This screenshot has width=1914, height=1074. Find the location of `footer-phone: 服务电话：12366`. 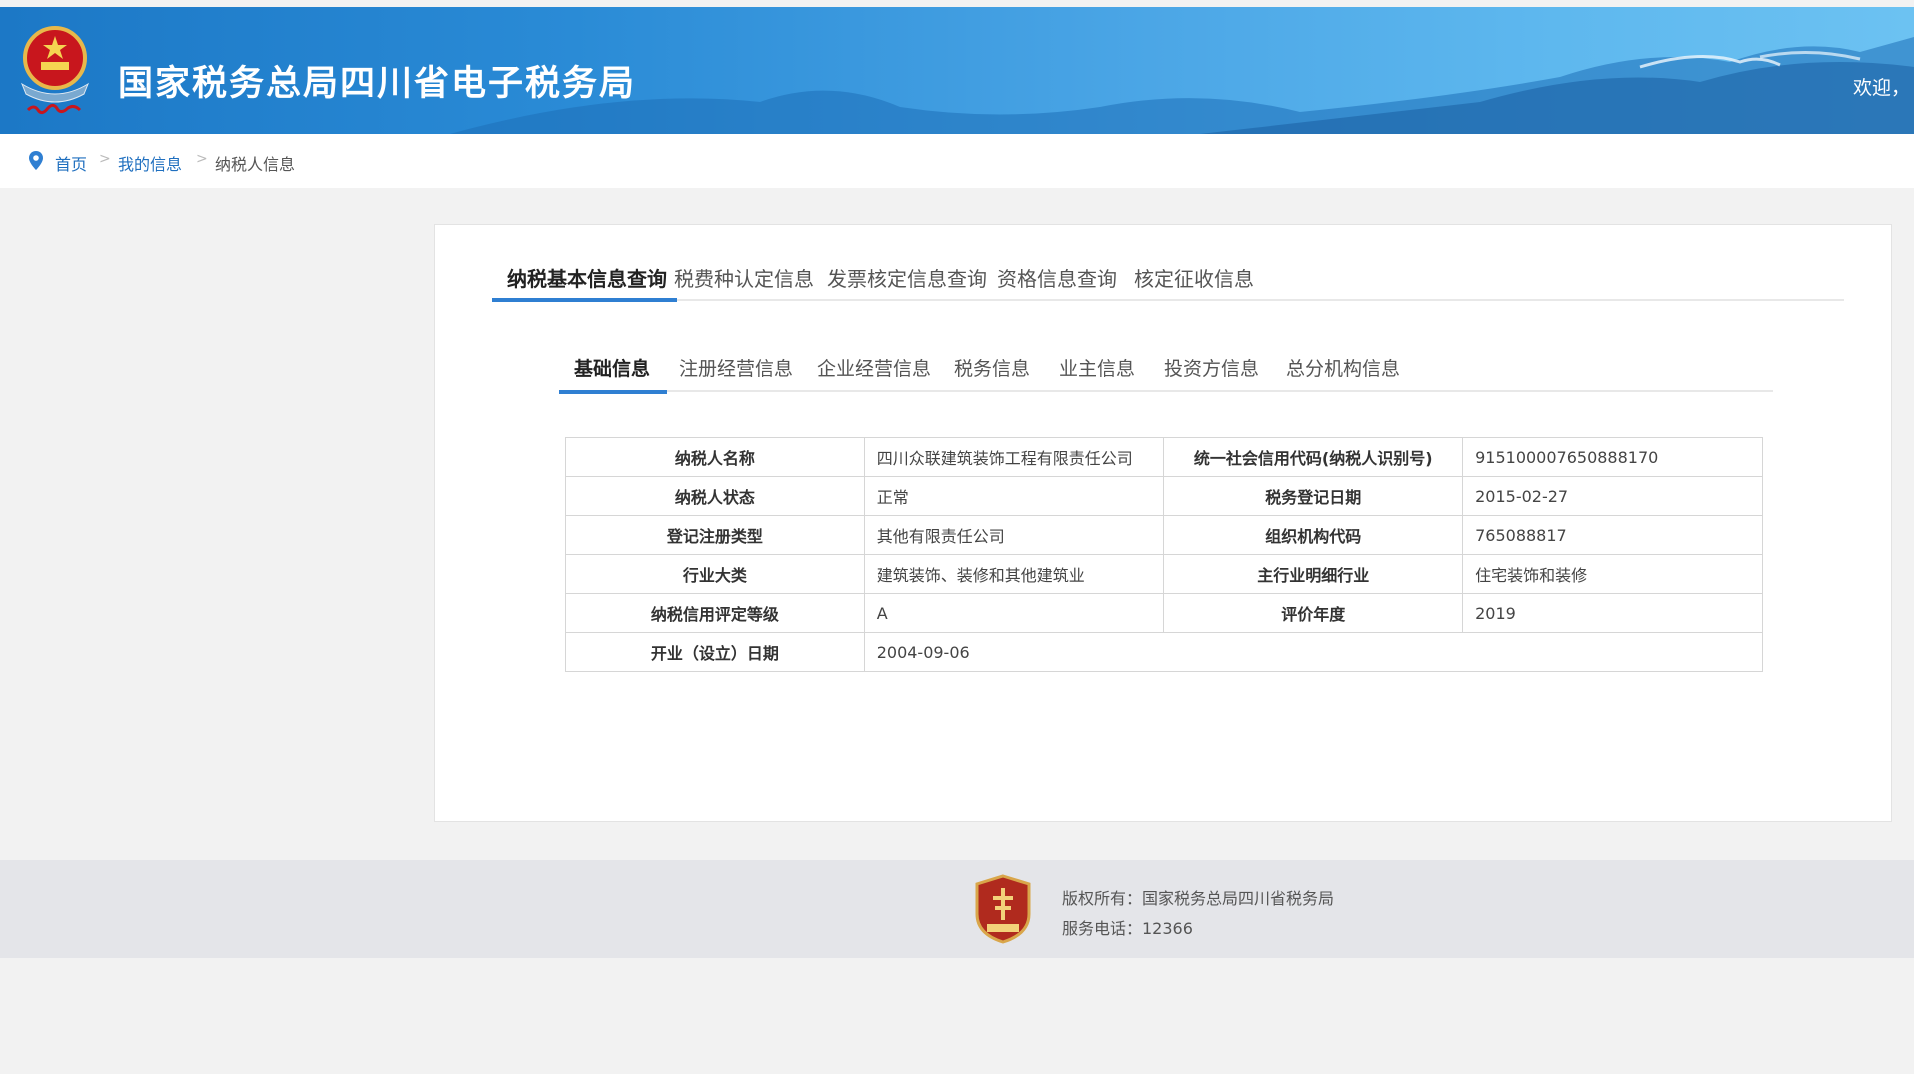

footer-phone: 服务电话：12366 is located at coordinates (1127, 928).